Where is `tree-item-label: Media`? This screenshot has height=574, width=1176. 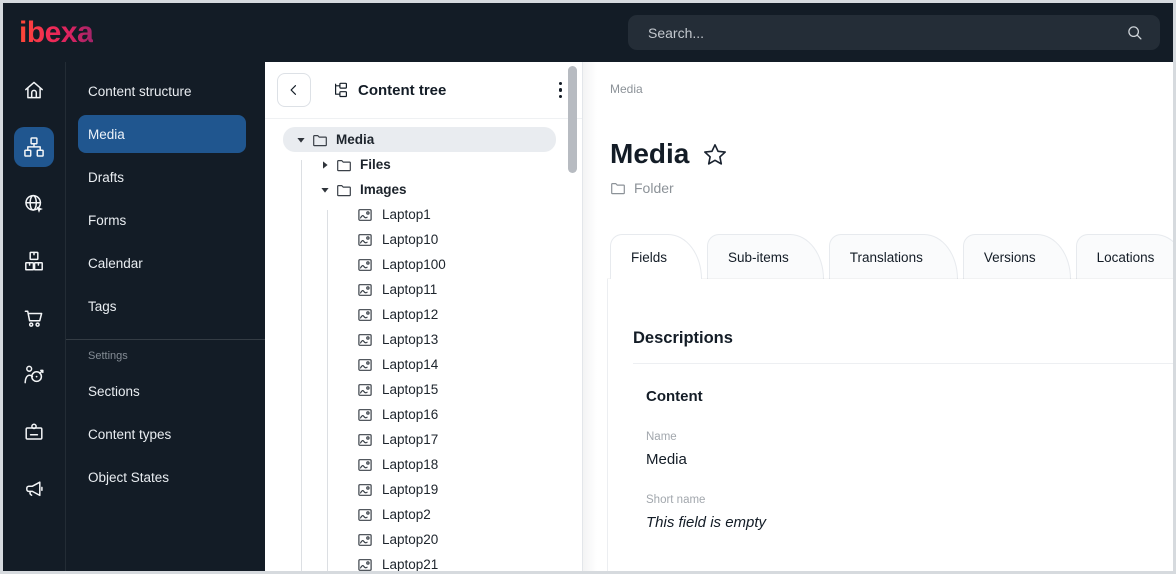
tree-item-label: Media is located at coordinates (355, 139).